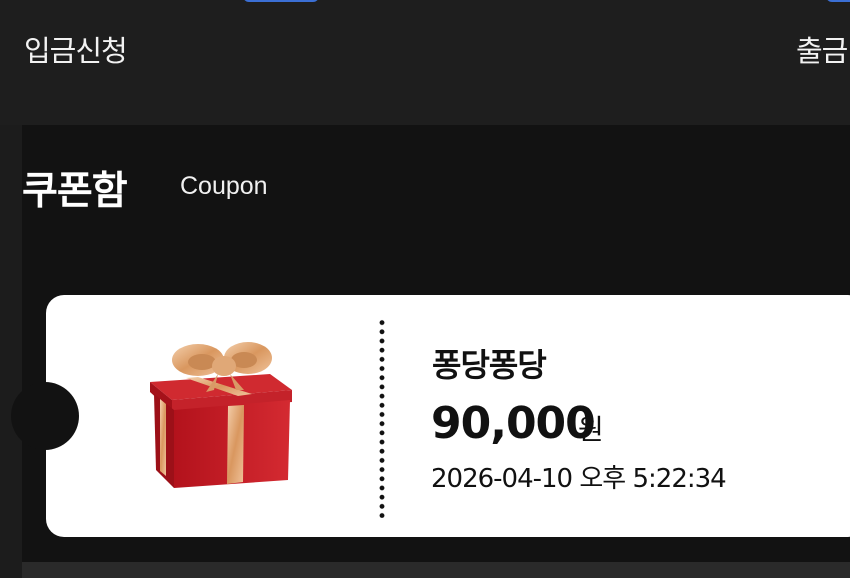 Image resolution: width=850 pixels, height=578 pixels. What do you see at coordinates (513, 423) in the screenshot?
I see `coupon-amount: 90,000` at bounding box center [513, 423].